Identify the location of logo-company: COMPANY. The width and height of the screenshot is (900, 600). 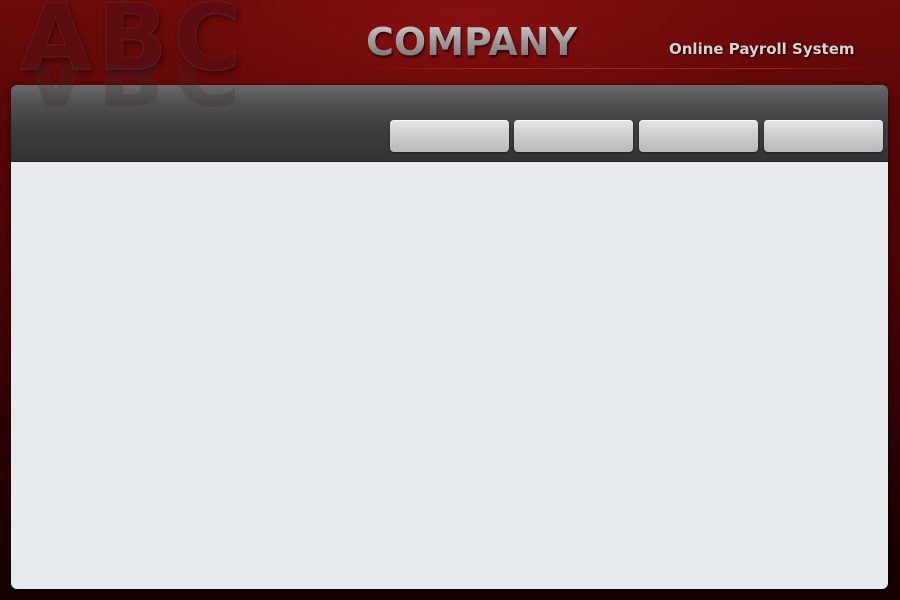
(472, 42).